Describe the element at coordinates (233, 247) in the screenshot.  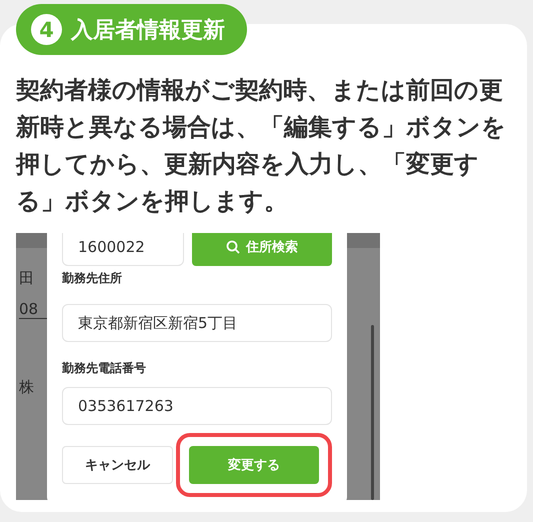
I see `search-icon` at that location.